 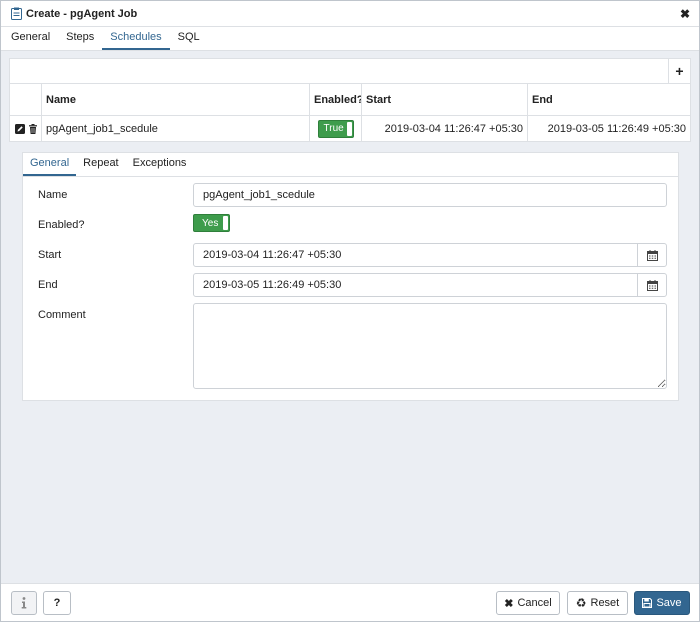 I want to click on clipboard-icon, so click(x=16, y=13).